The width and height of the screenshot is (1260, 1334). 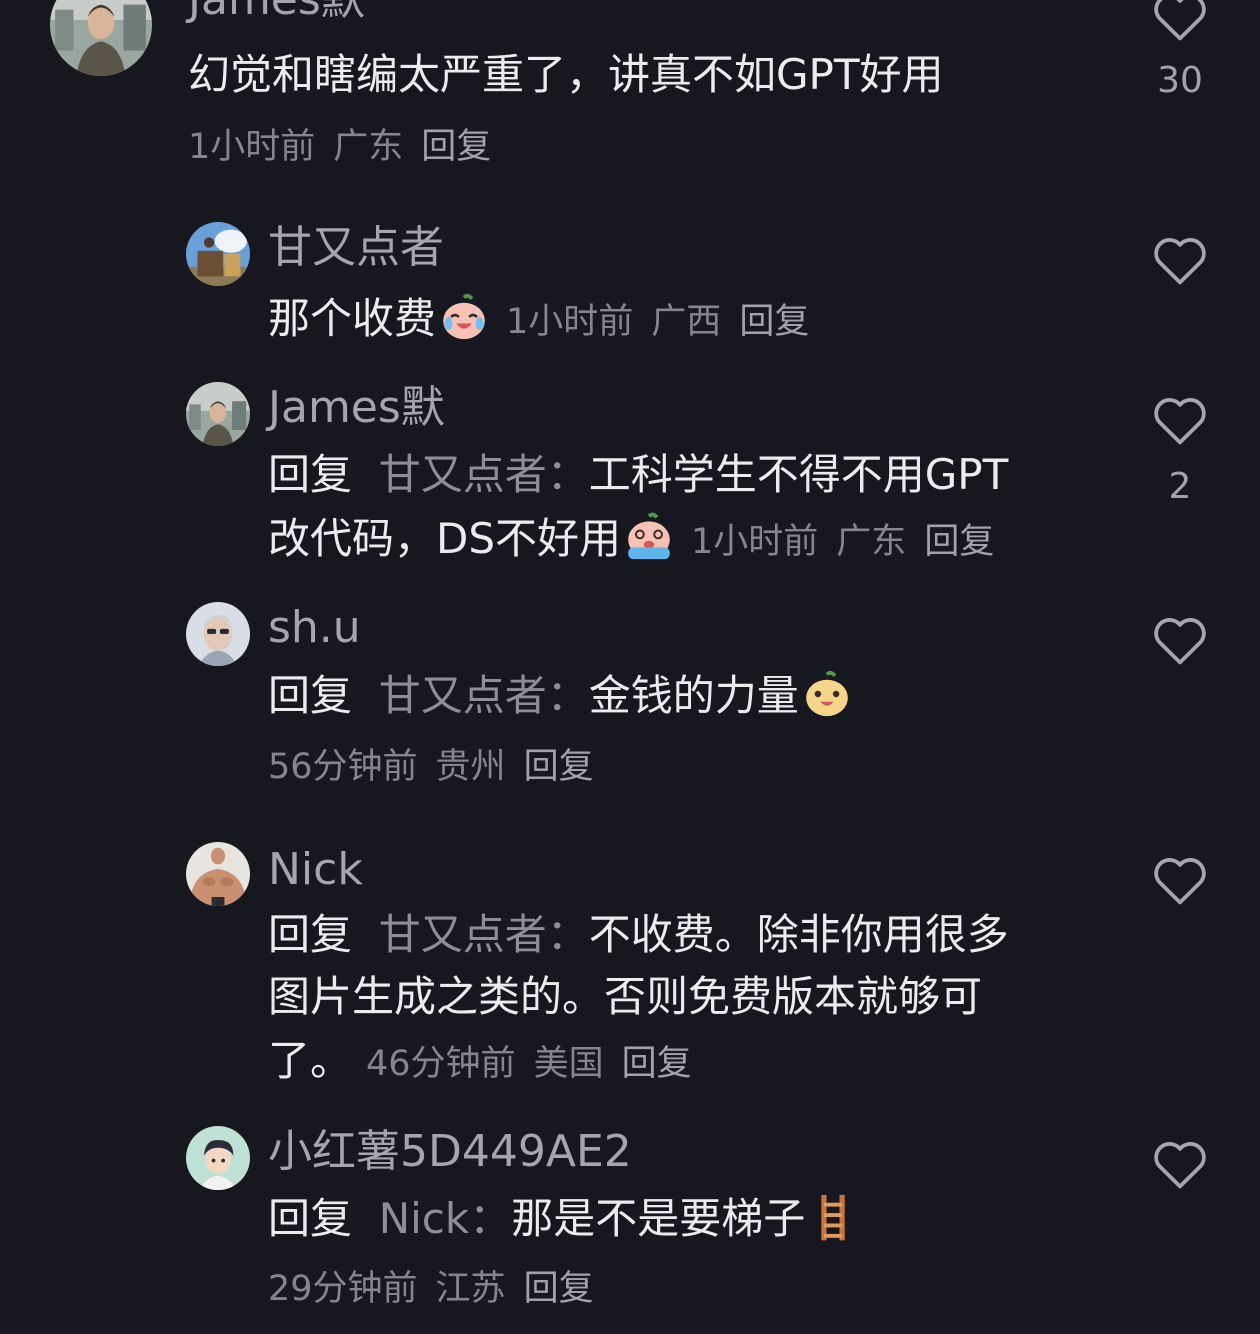 What do you see at coordinates (1180, 486) in the screenshot?
I see `like-count: 2` at bounding box center [1180, 486].